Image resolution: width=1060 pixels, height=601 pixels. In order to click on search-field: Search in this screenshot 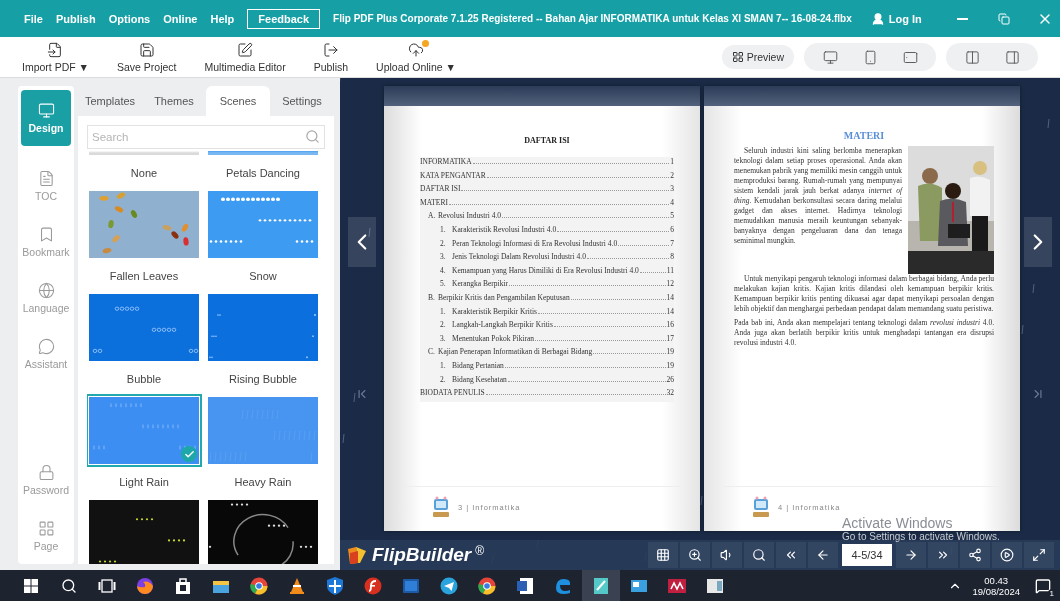, I will do `click(206, 137)`.